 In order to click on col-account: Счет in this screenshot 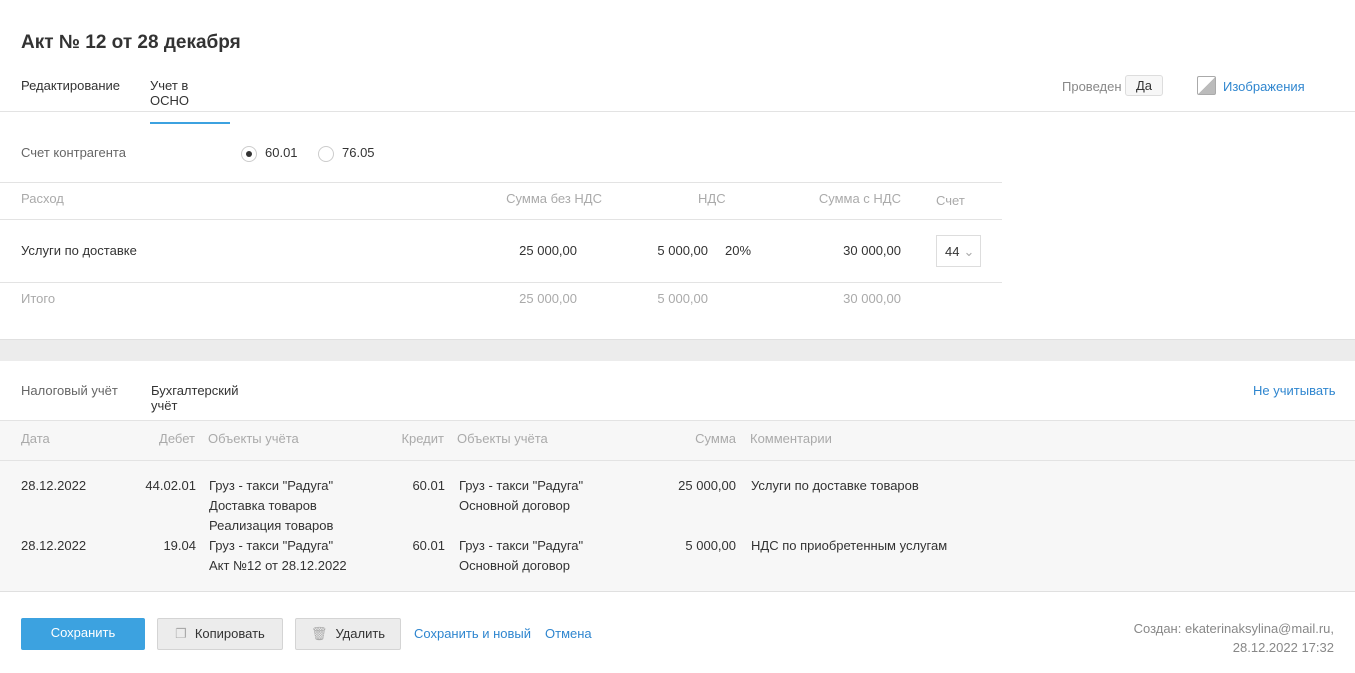, I will do `click(950, 200)`.